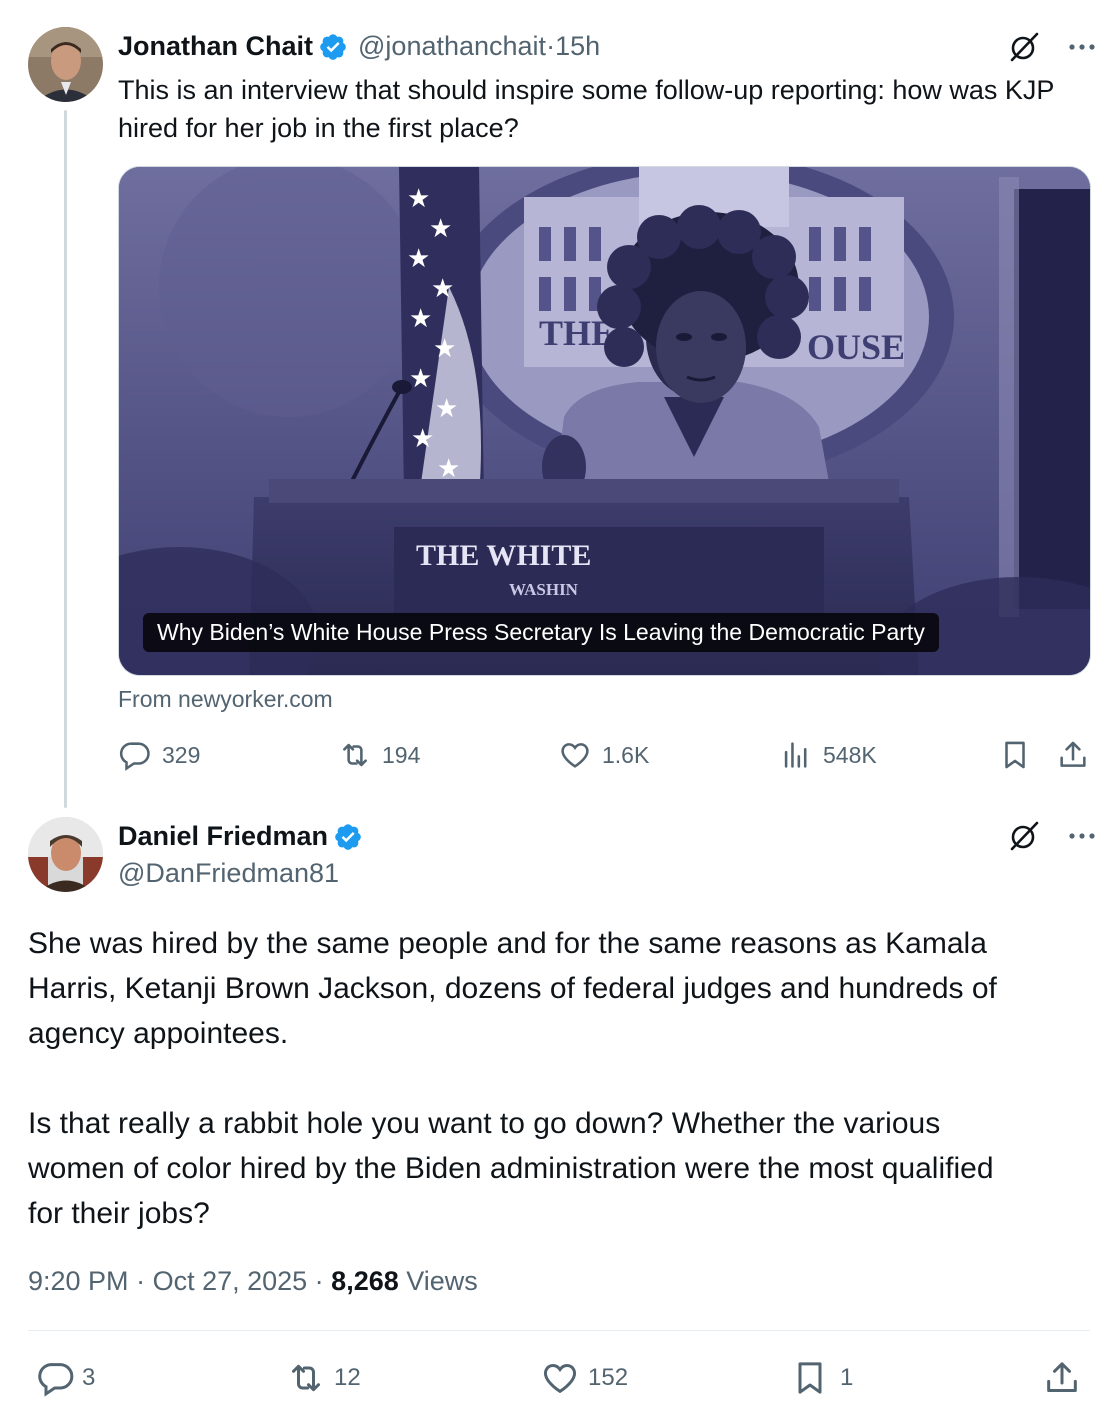 This screenshot has width=1119, height=1415. Describe the element at coordinates (78, 1281) in the screenshot. I see `post-time: 9:20 PM` at that location.